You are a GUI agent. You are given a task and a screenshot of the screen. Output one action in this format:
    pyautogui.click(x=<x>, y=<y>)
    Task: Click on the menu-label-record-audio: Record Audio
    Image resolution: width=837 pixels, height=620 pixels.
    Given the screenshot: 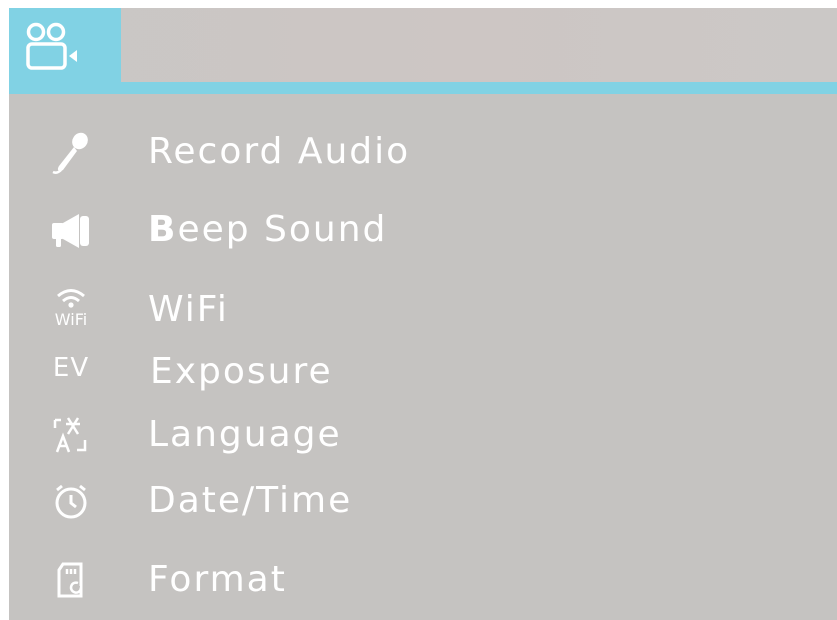 What is the action you would take?
    pyautogui.click(x=279, y=151)
    